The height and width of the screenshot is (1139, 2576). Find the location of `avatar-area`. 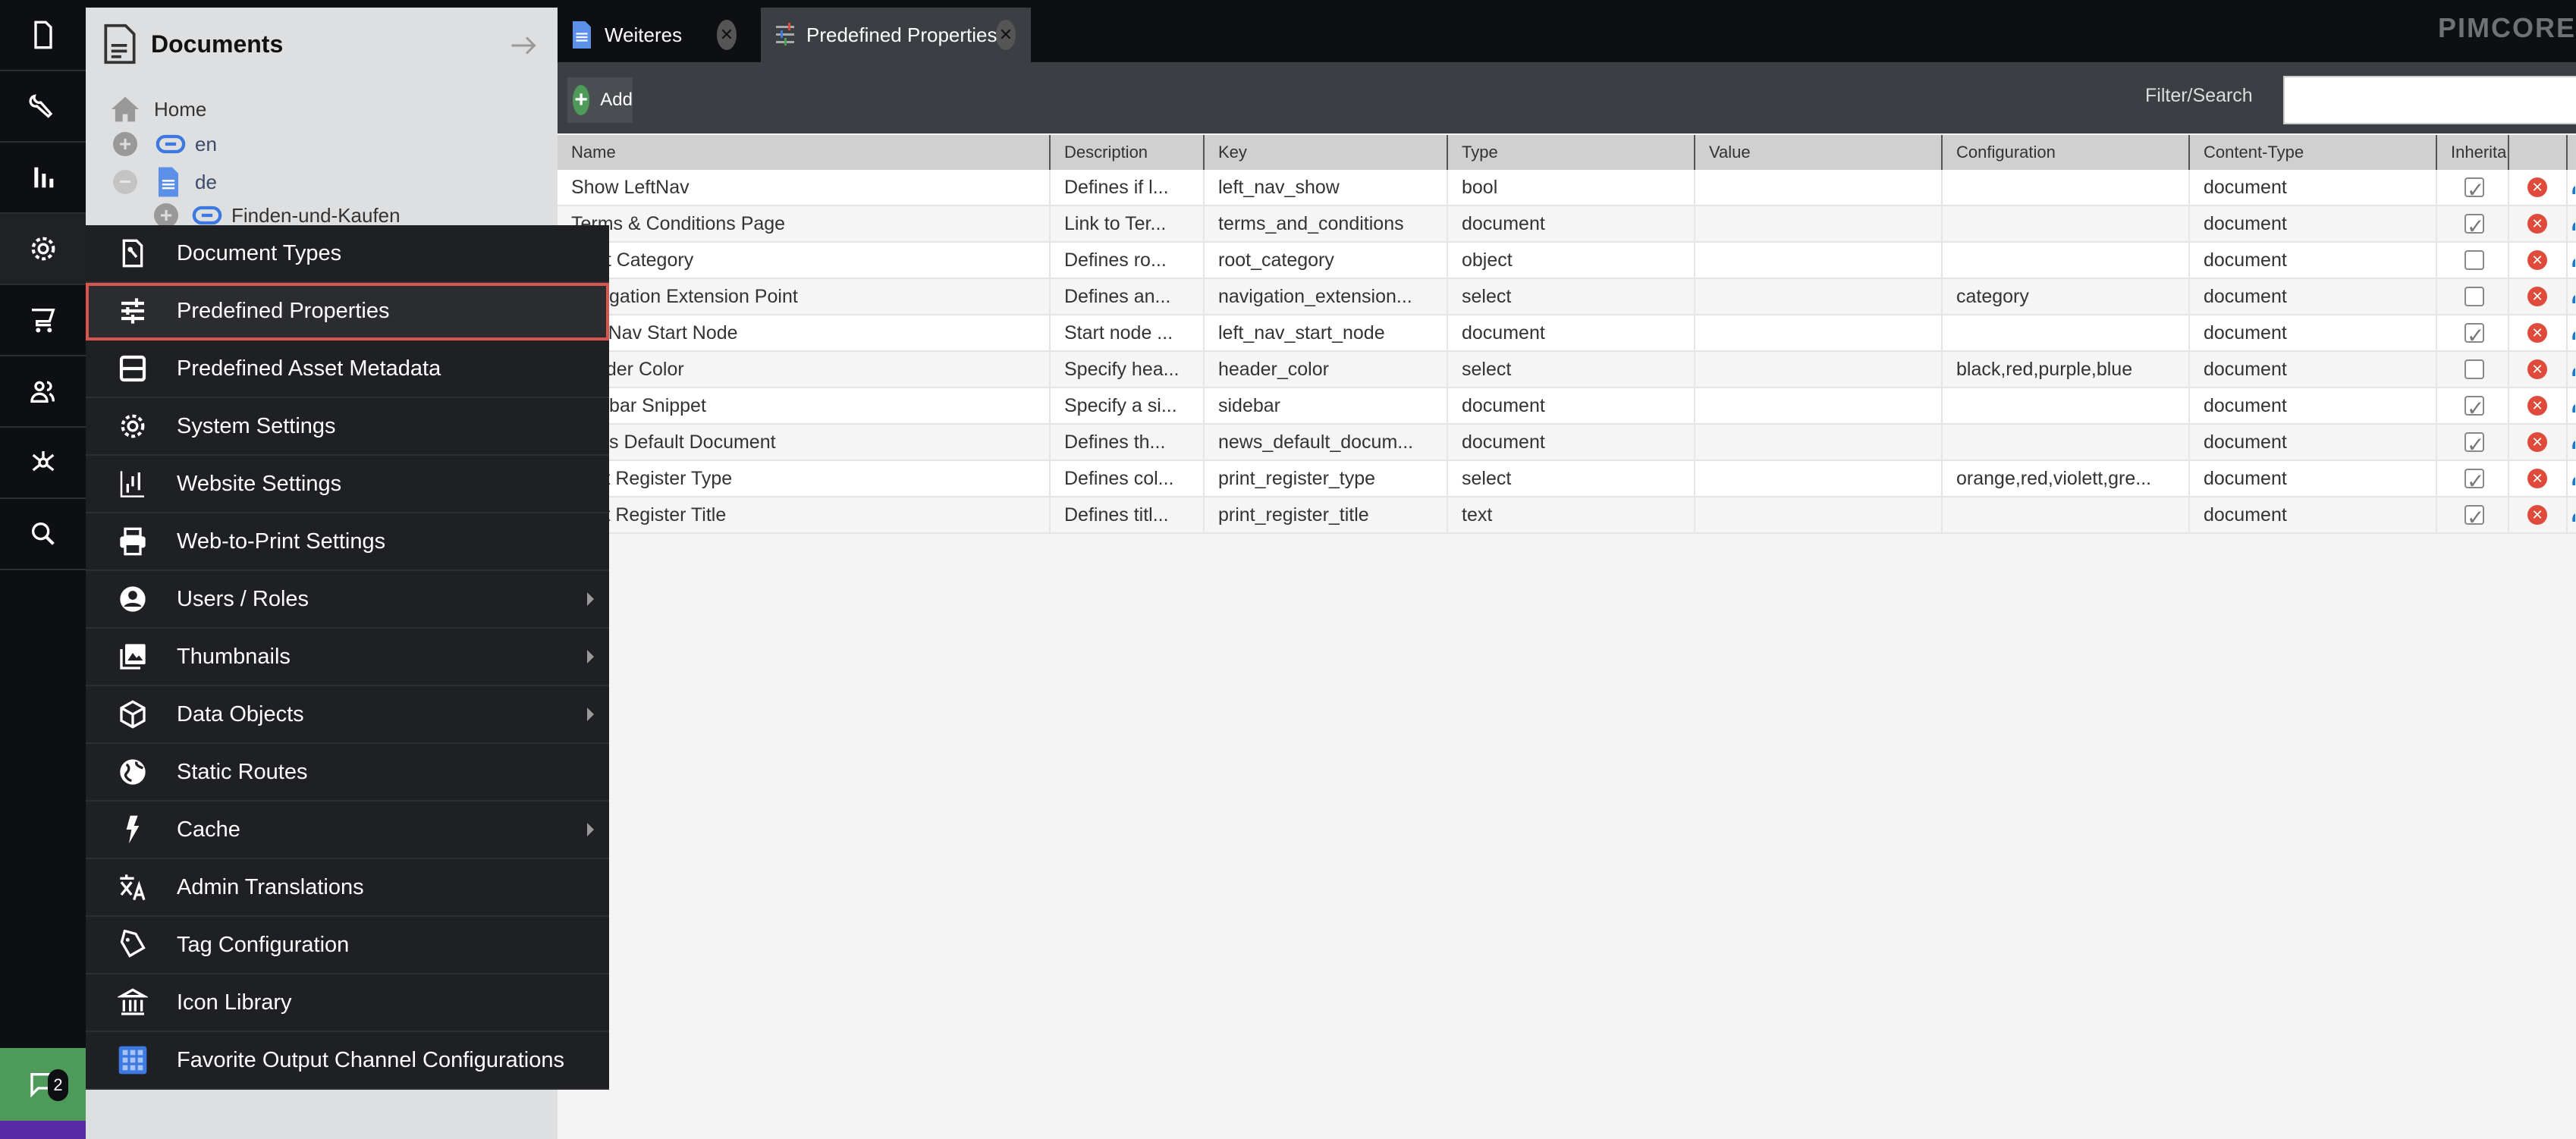

avatar-area is located at coordinates (43, 1130).